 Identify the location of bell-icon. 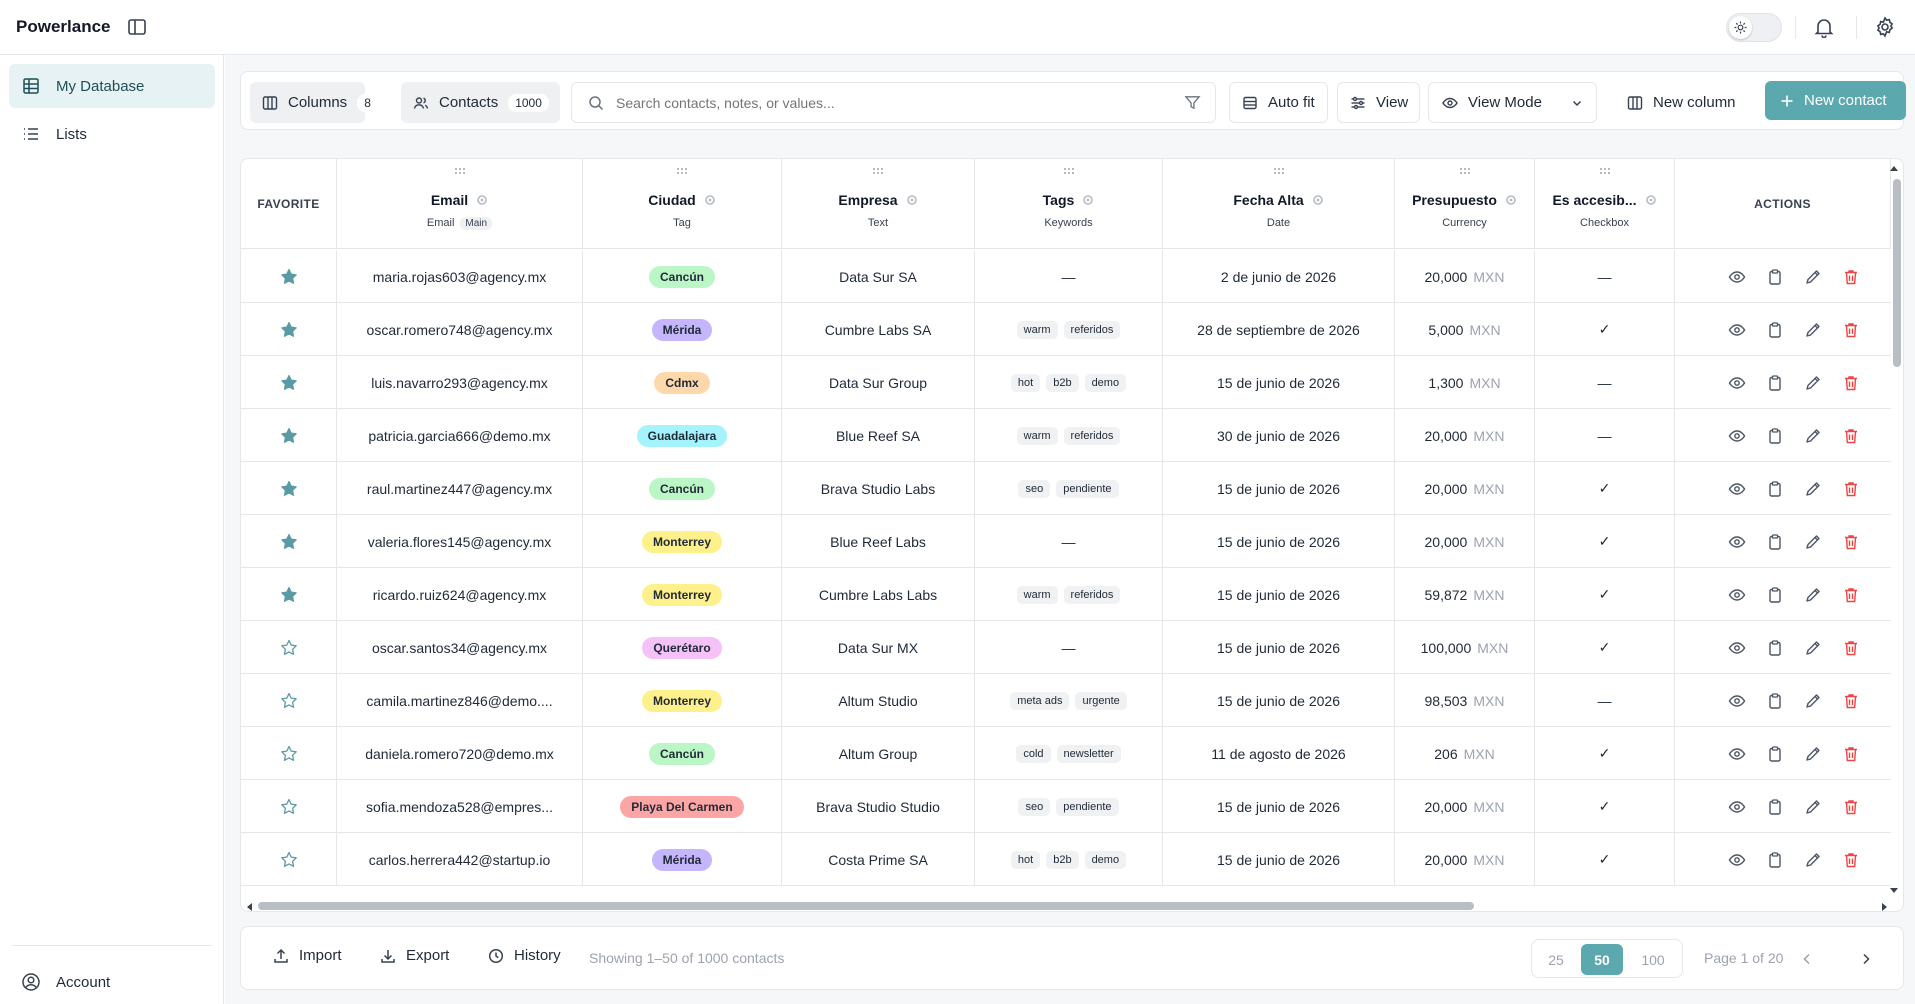
(1824, 27).